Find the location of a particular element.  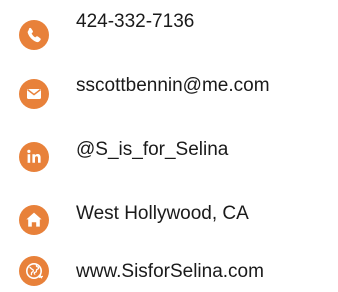

location-text: West Hollywood, CA is located at coordinates (162, 213).